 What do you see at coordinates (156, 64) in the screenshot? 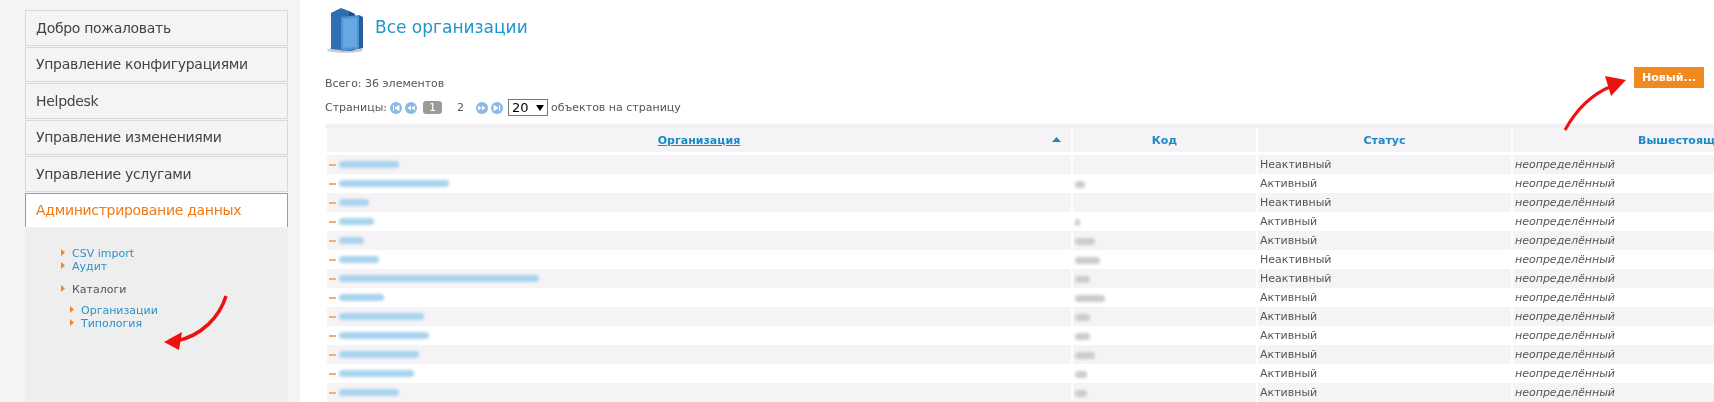
I see `nav-item: Управление конфигурациями` at bounding box center [156, 64].